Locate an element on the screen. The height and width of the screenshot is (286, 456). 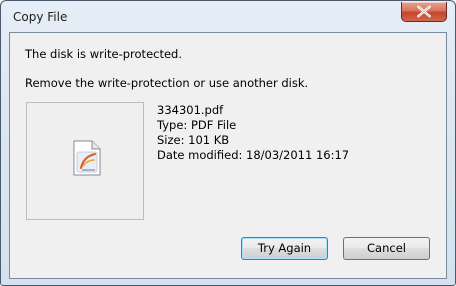
close-button is located at coordinates (424, 12).